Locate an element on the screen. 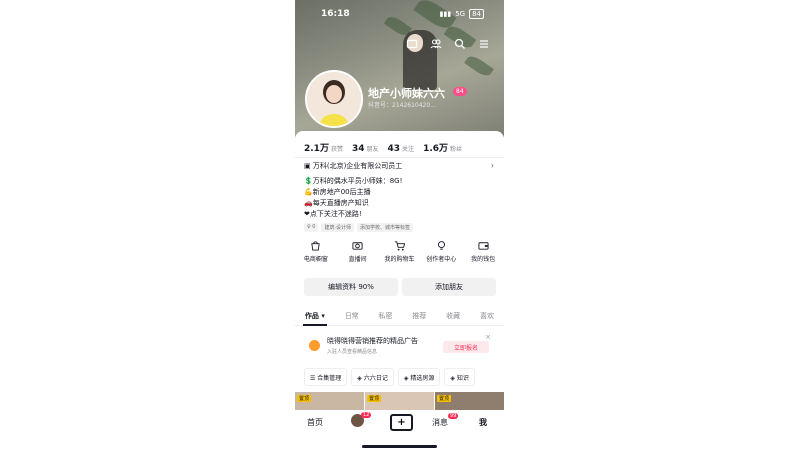 The image size is (800, 453). video-grid: 置顶 置顶 置顶 is located at coordinates (399, 401).